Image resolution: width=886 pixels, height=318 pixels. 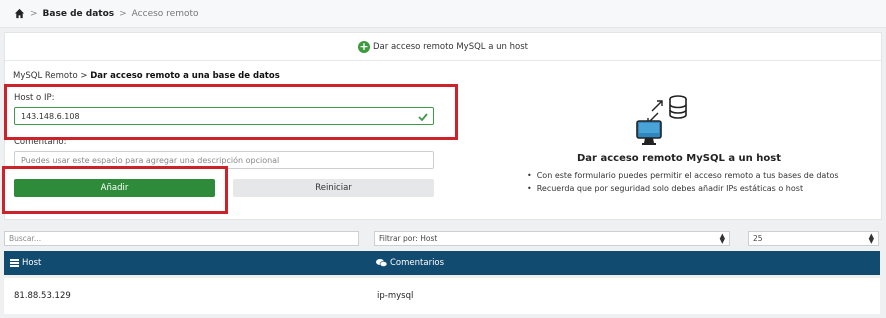 I want to click on sub-breadcrumb-current: Dar acceso remoto a una base de datos, so click(x=185, y=76).